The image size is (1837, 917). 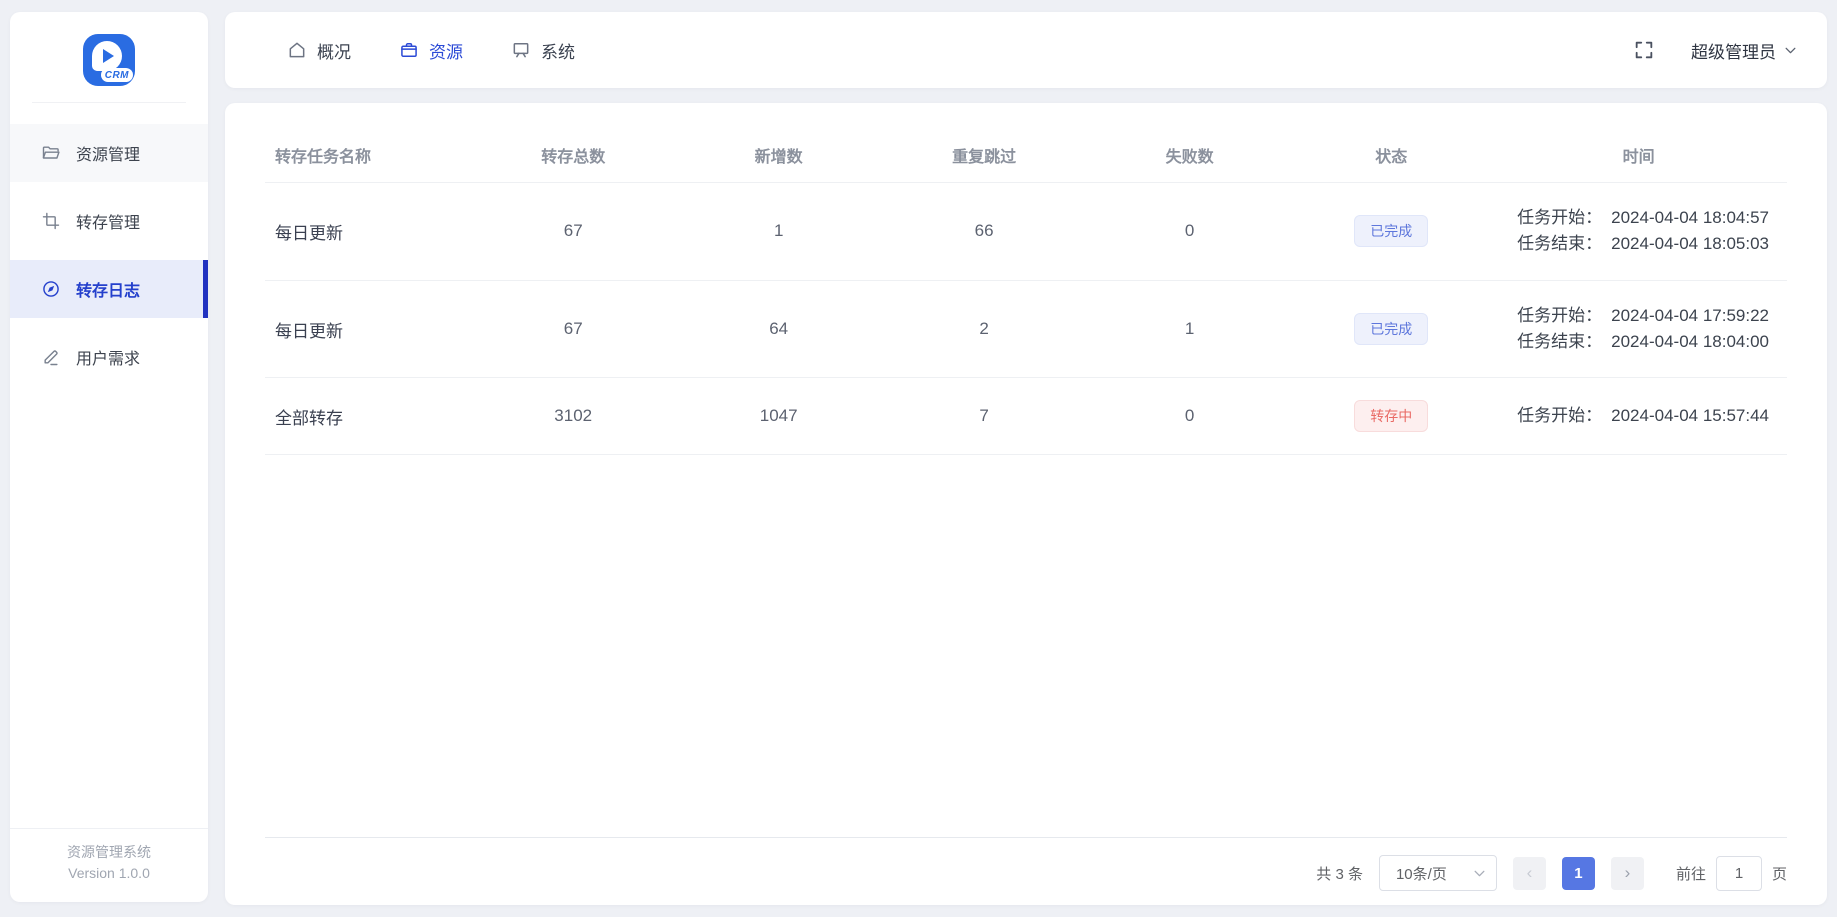 What do you see at coordinates (984, 231) in the screenshot?
I see `cell-skipped: 66` at bounding box center [984, 231].